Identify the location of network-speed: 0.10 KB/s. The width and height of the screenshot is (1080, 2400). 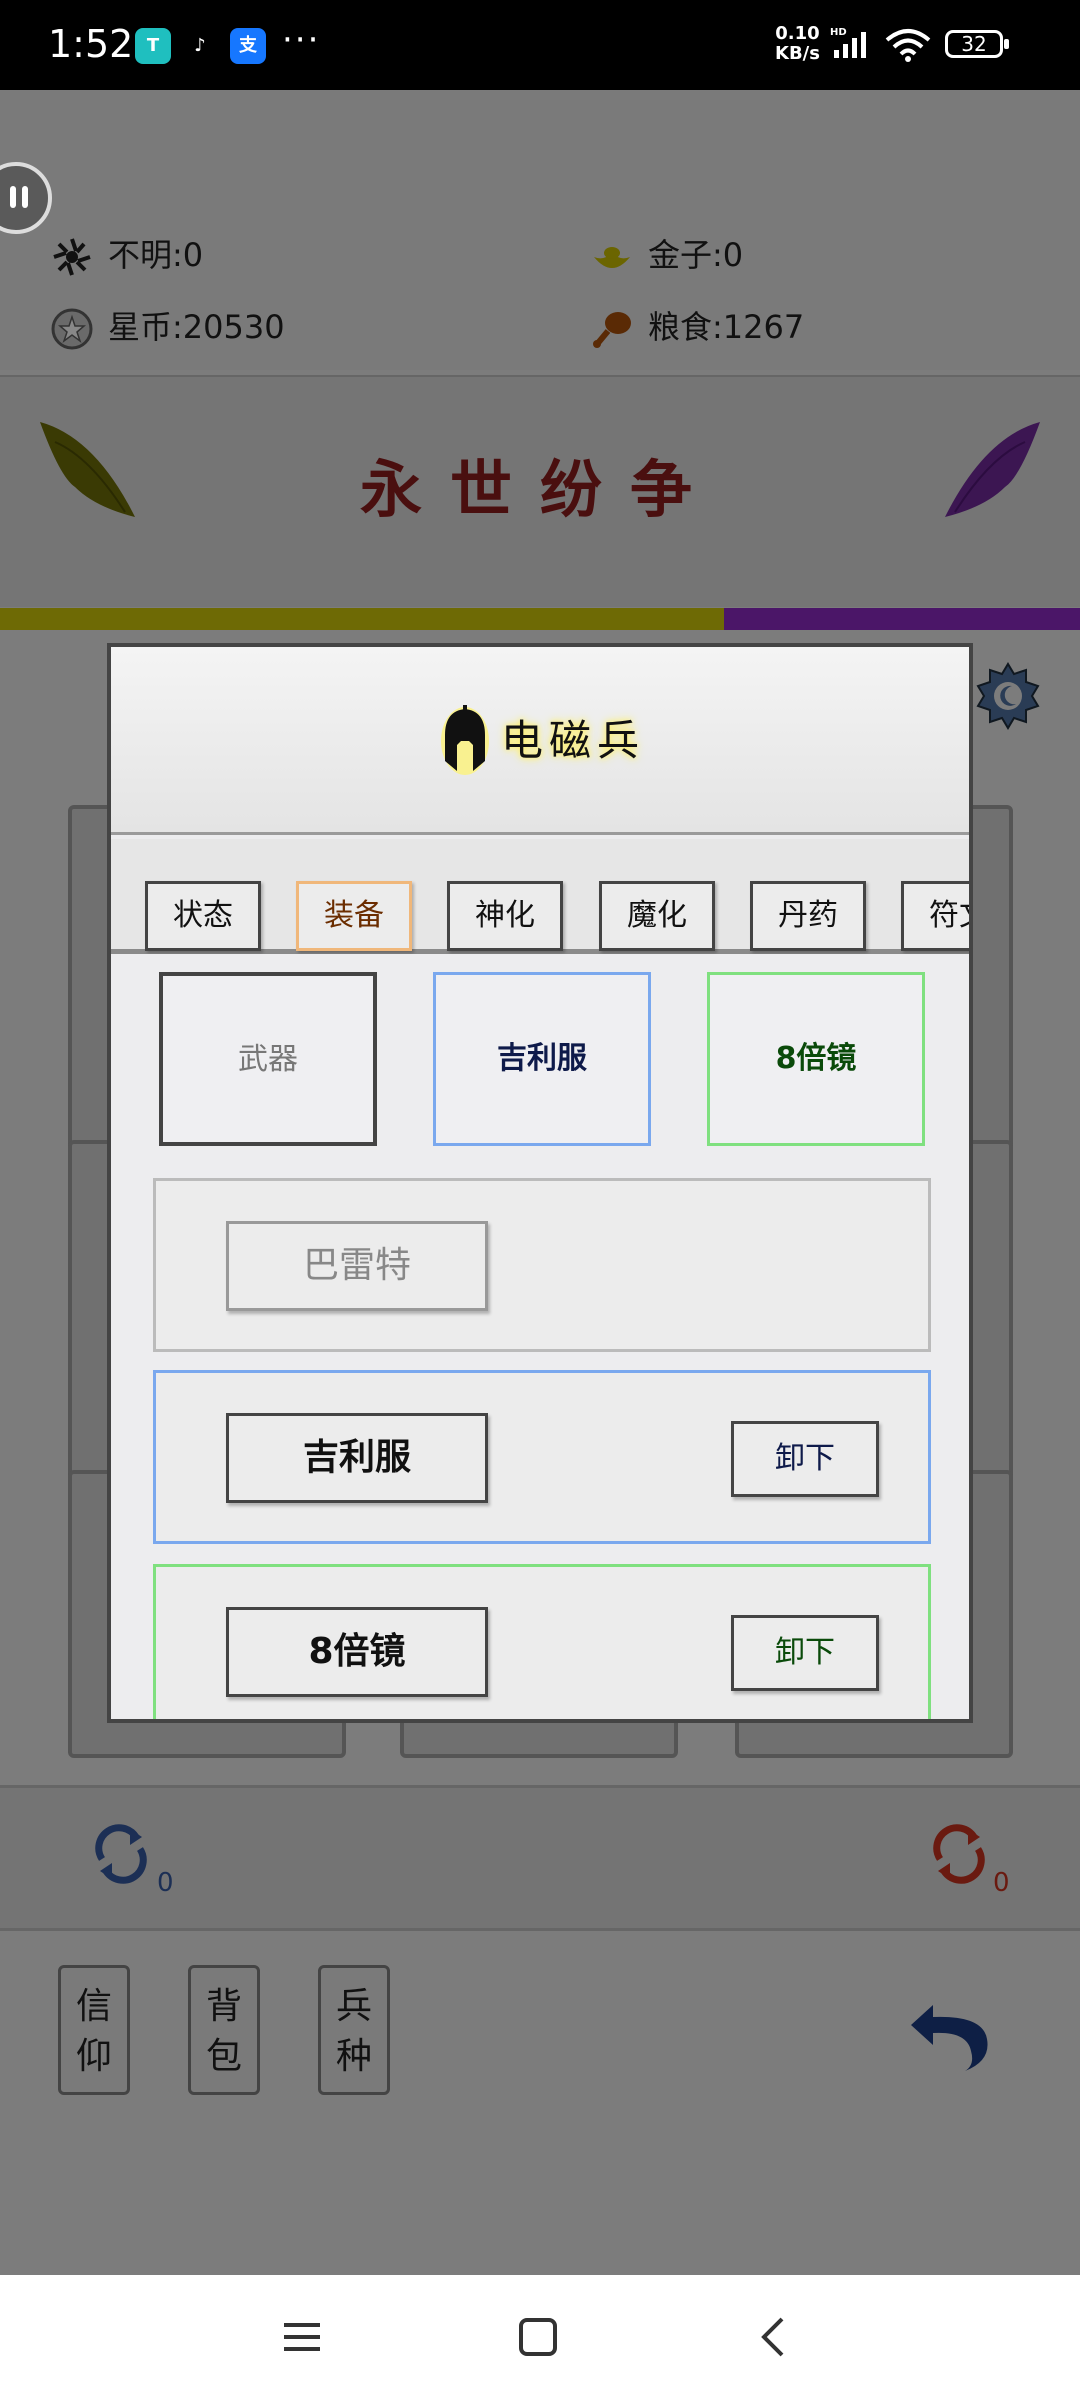
(797, 43).